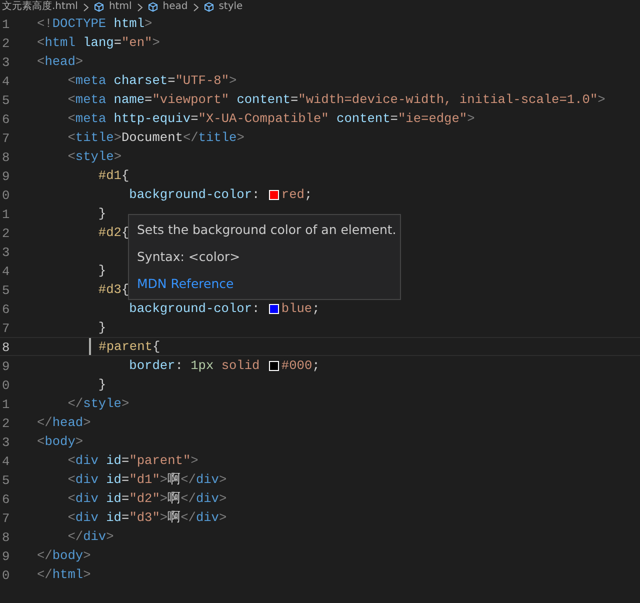 The height and width of the screenshot is (603, 640). What do you see at coordinates (155, 138) in the screenshot?
I see `code-text: <title>Document</title>` at bounding box center [155, 138].